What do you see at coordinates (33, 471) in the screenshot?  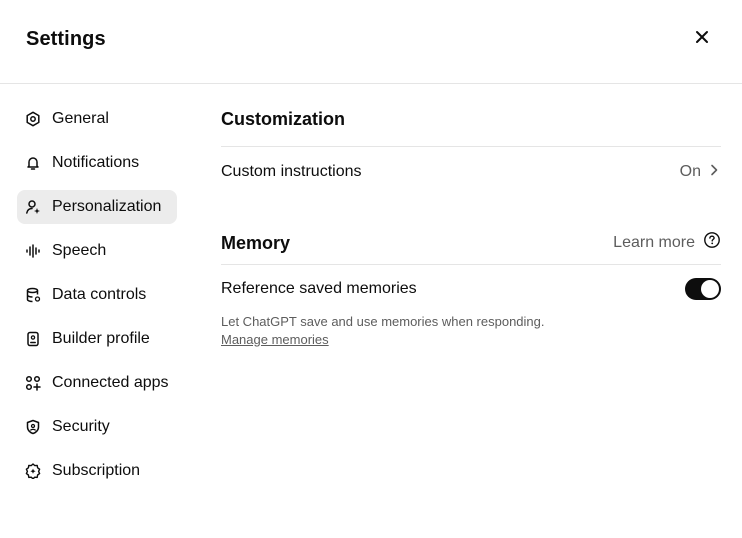 I see `badge-icon` at bounding box center [33, 471].